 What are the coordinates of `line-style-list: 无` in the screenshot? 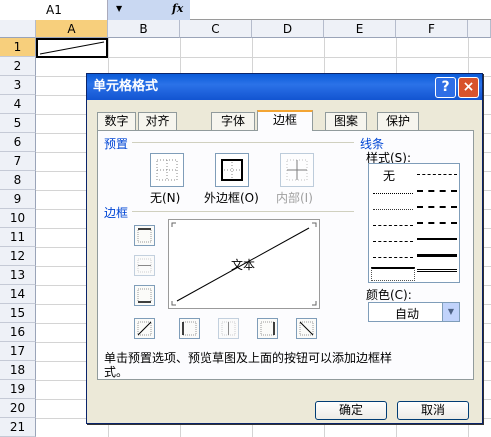 It's located at (414, 223).